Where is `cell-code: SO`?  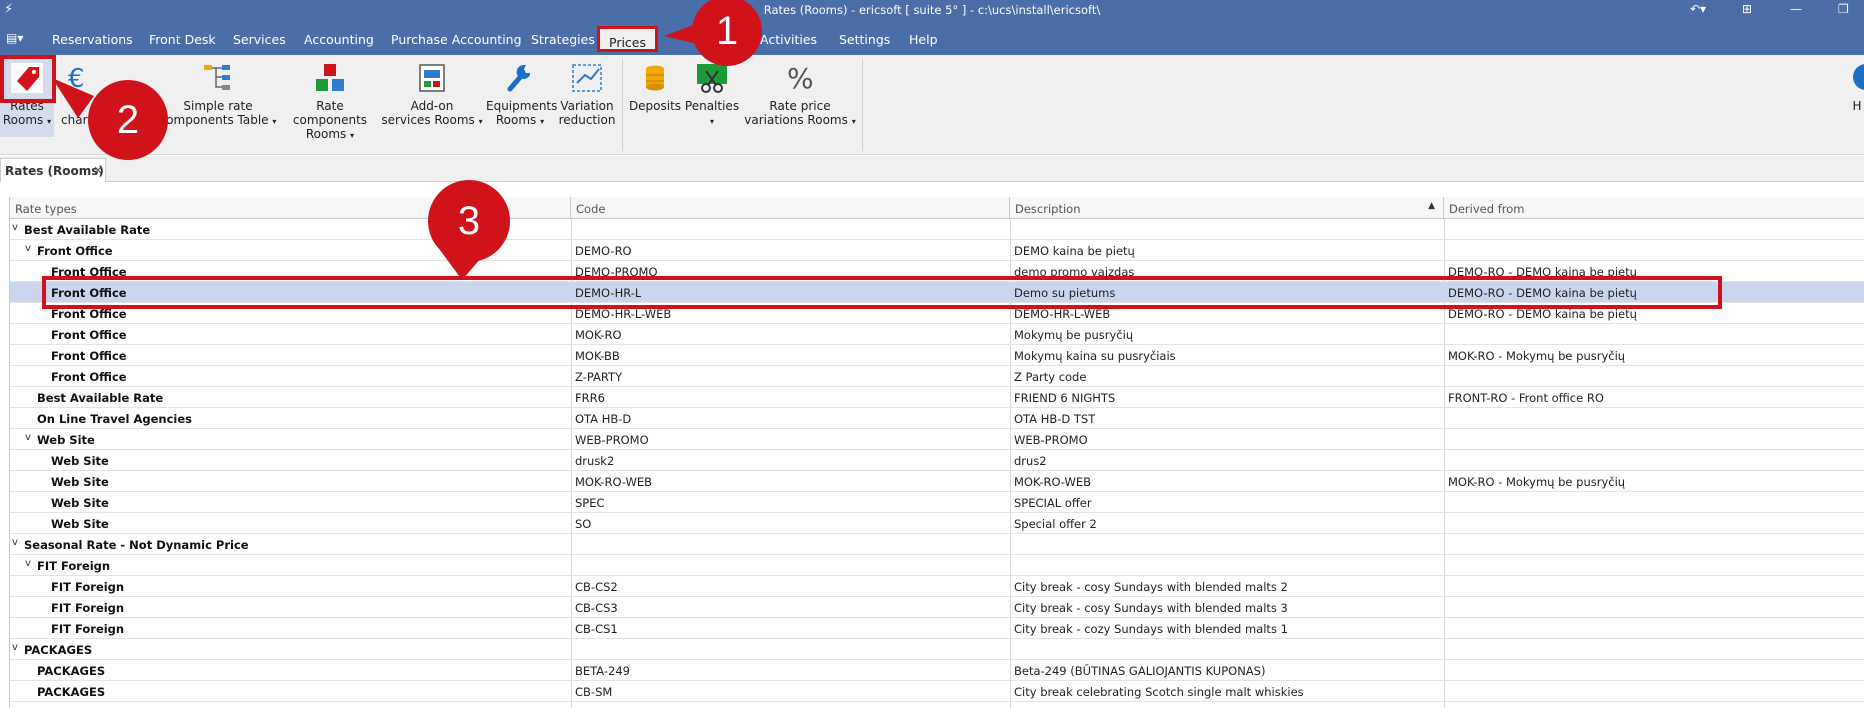 cell-code: SO is located at coordinates (583, 524).